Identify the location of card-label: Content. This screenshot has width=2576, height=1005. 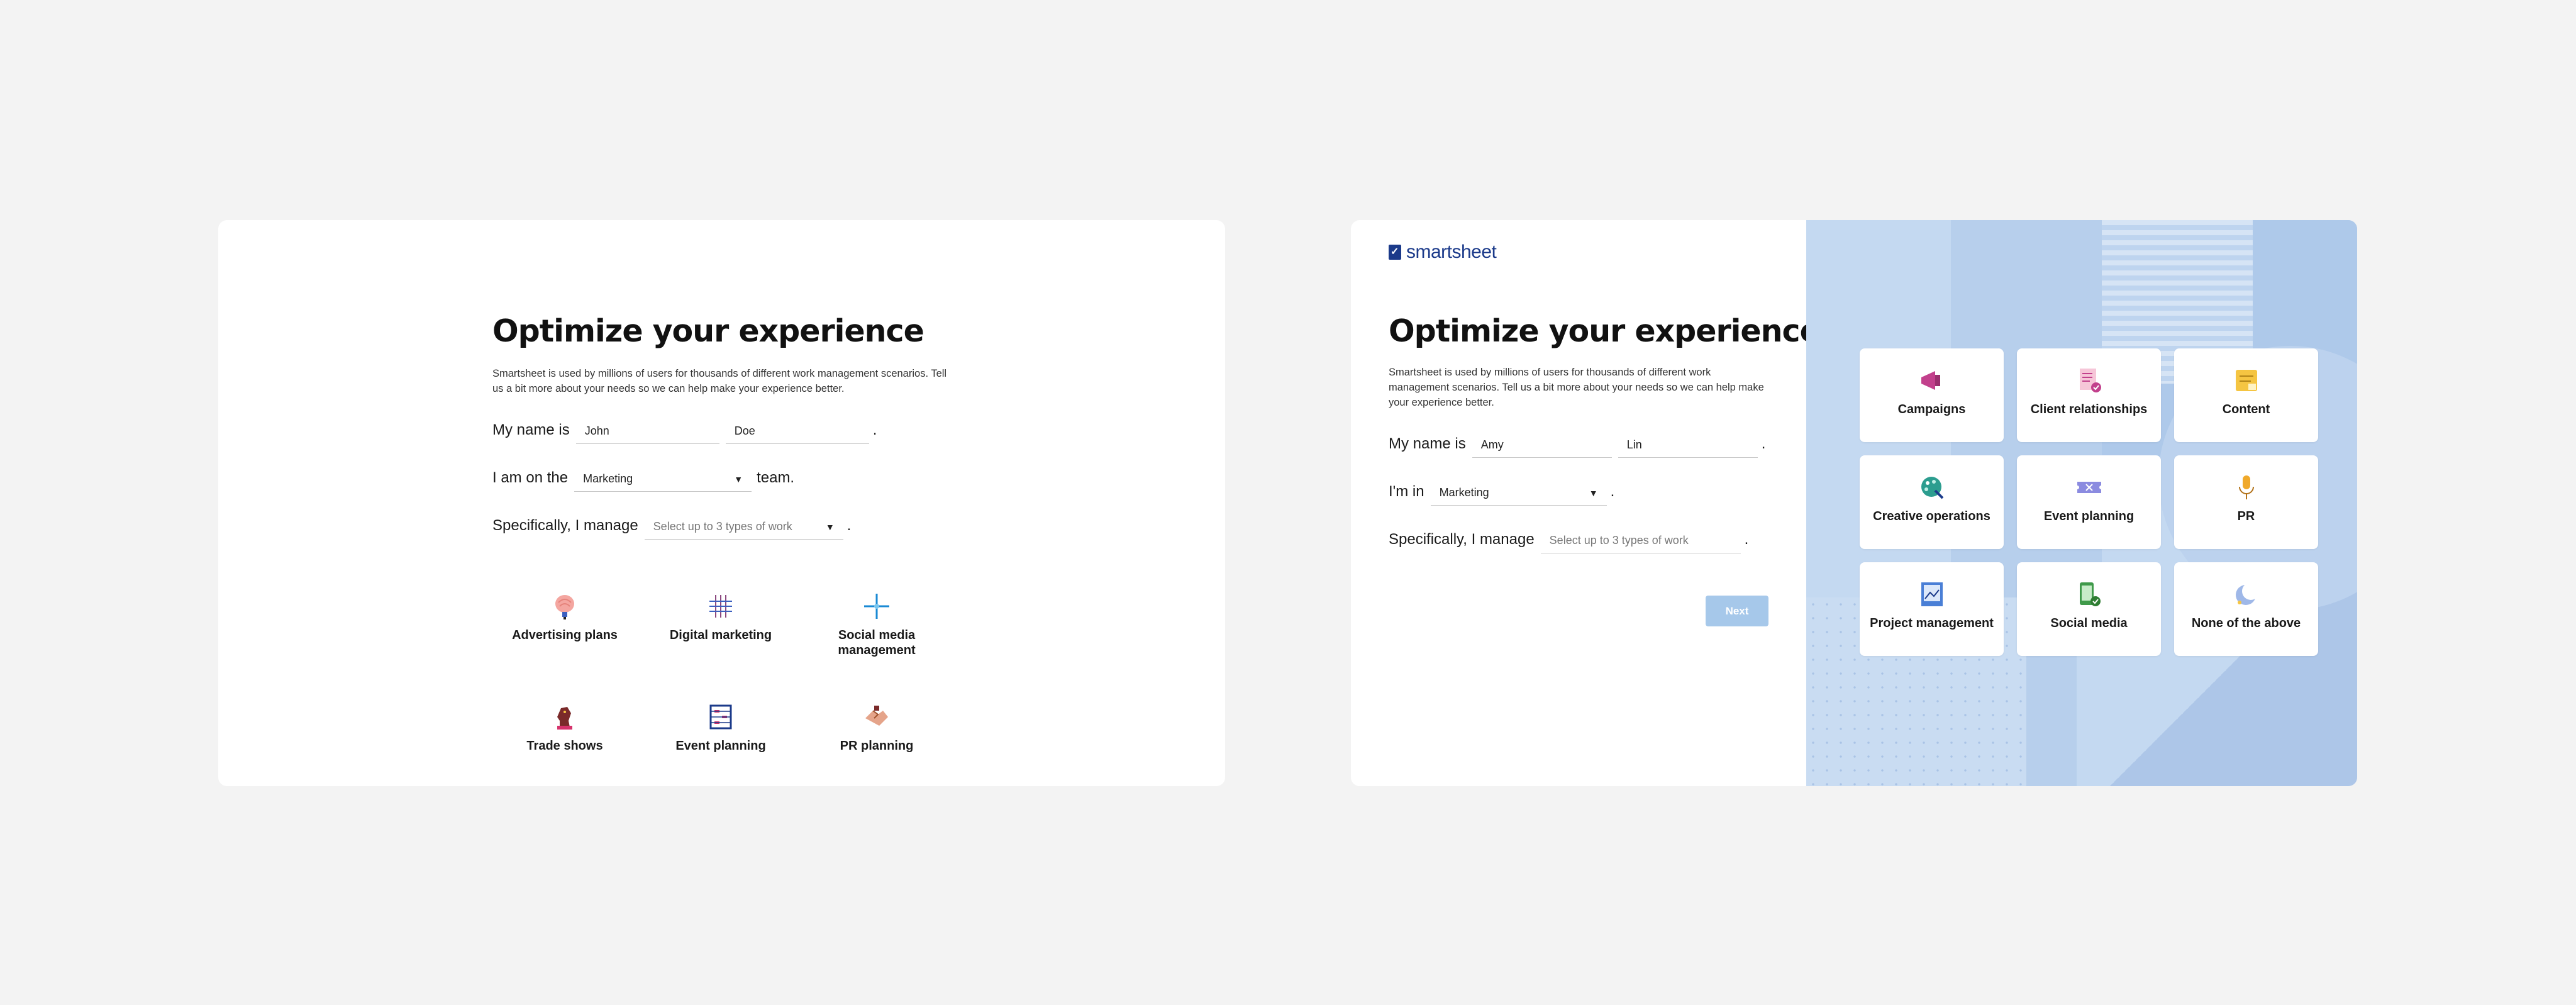
(2246, 409).